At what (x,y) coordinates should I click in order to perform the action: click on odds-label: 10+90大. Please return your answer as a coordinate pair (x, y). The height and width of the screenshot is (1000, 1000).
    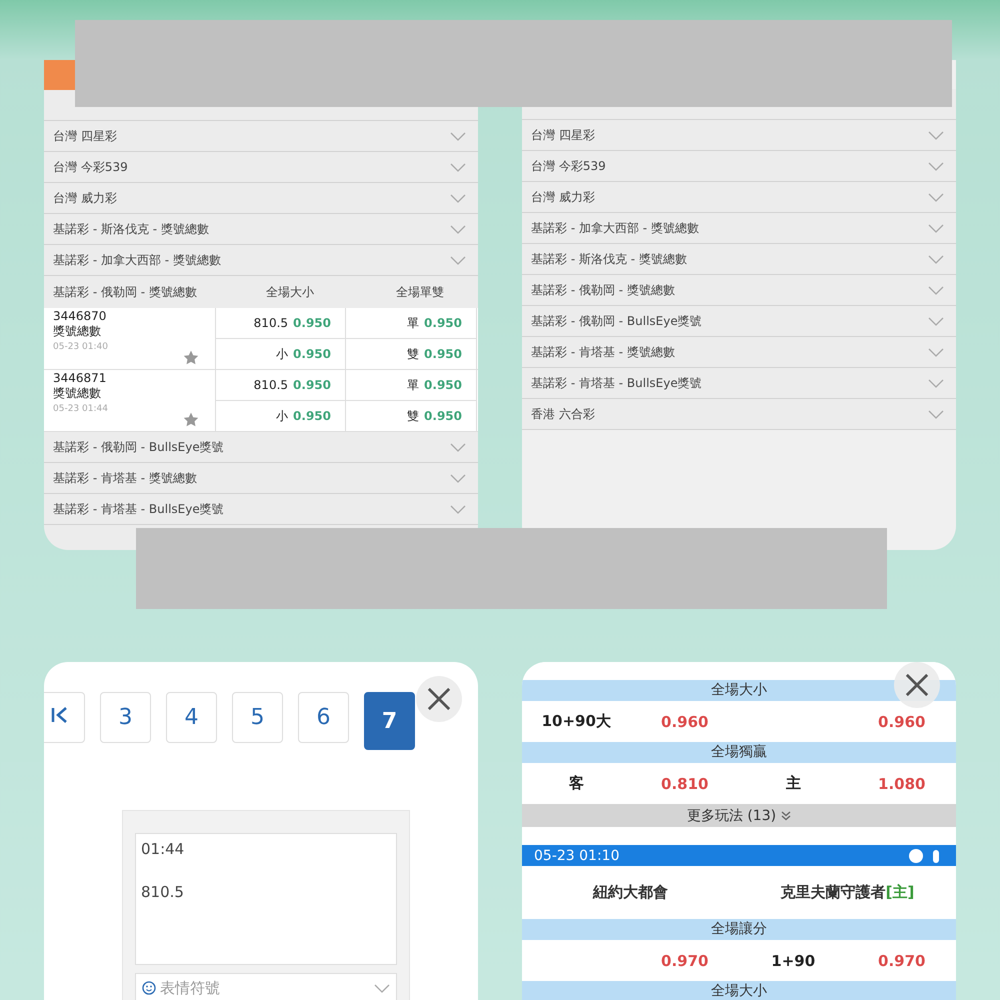
    Looking at the image, I should click on (576, 721).